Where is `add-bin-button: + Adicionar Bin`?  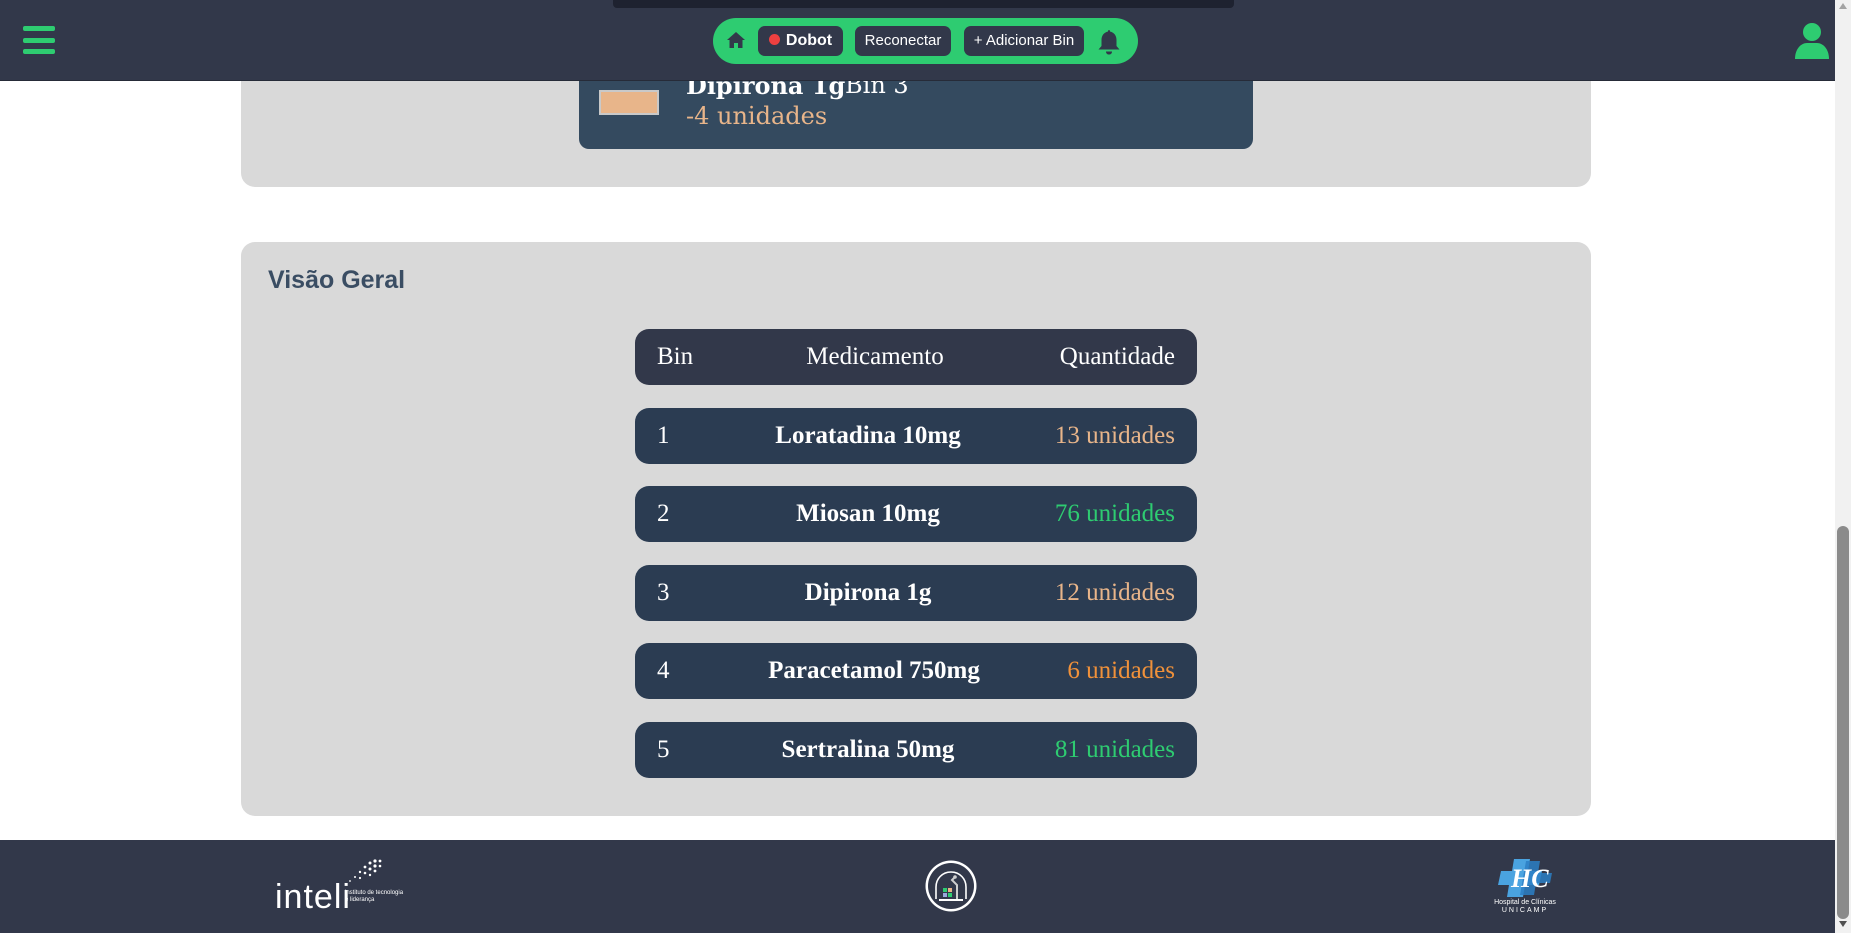
add-bin-button: + Adicionar Bin is located at coordinates (1024, 41).